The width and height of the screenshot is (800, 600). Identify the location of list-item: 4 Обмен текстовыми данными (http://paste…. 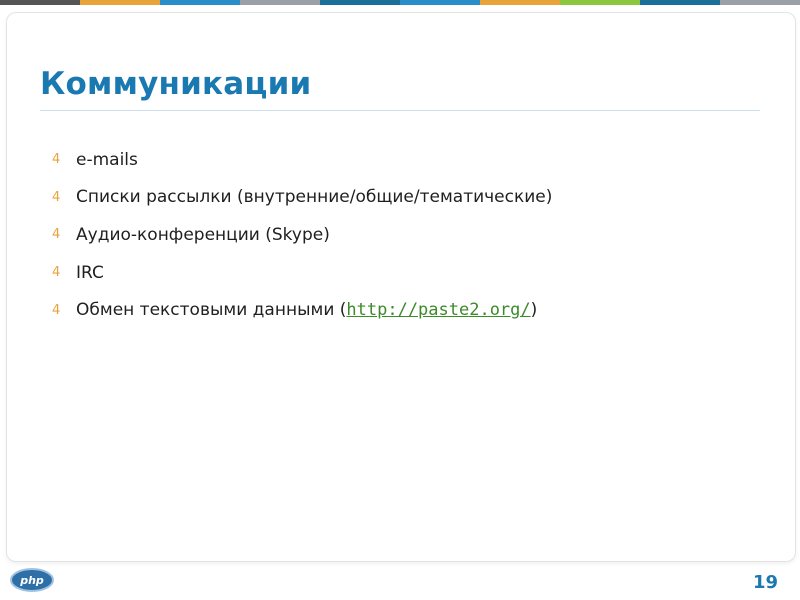
(412, 310).